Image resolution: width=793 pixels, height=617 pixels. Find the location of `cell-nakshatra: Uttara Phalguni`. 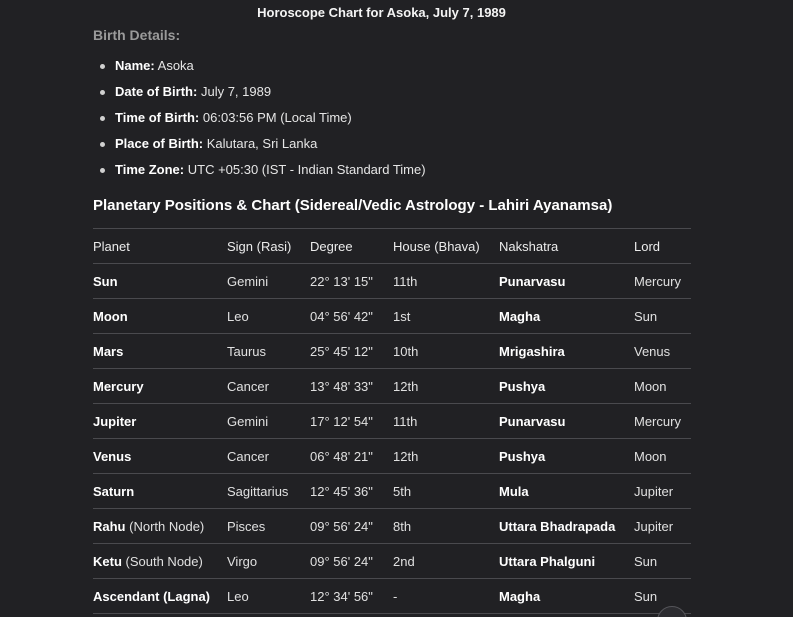

cell-nakshatra: Uttara Phalguni is located at coordinates (566, 561).